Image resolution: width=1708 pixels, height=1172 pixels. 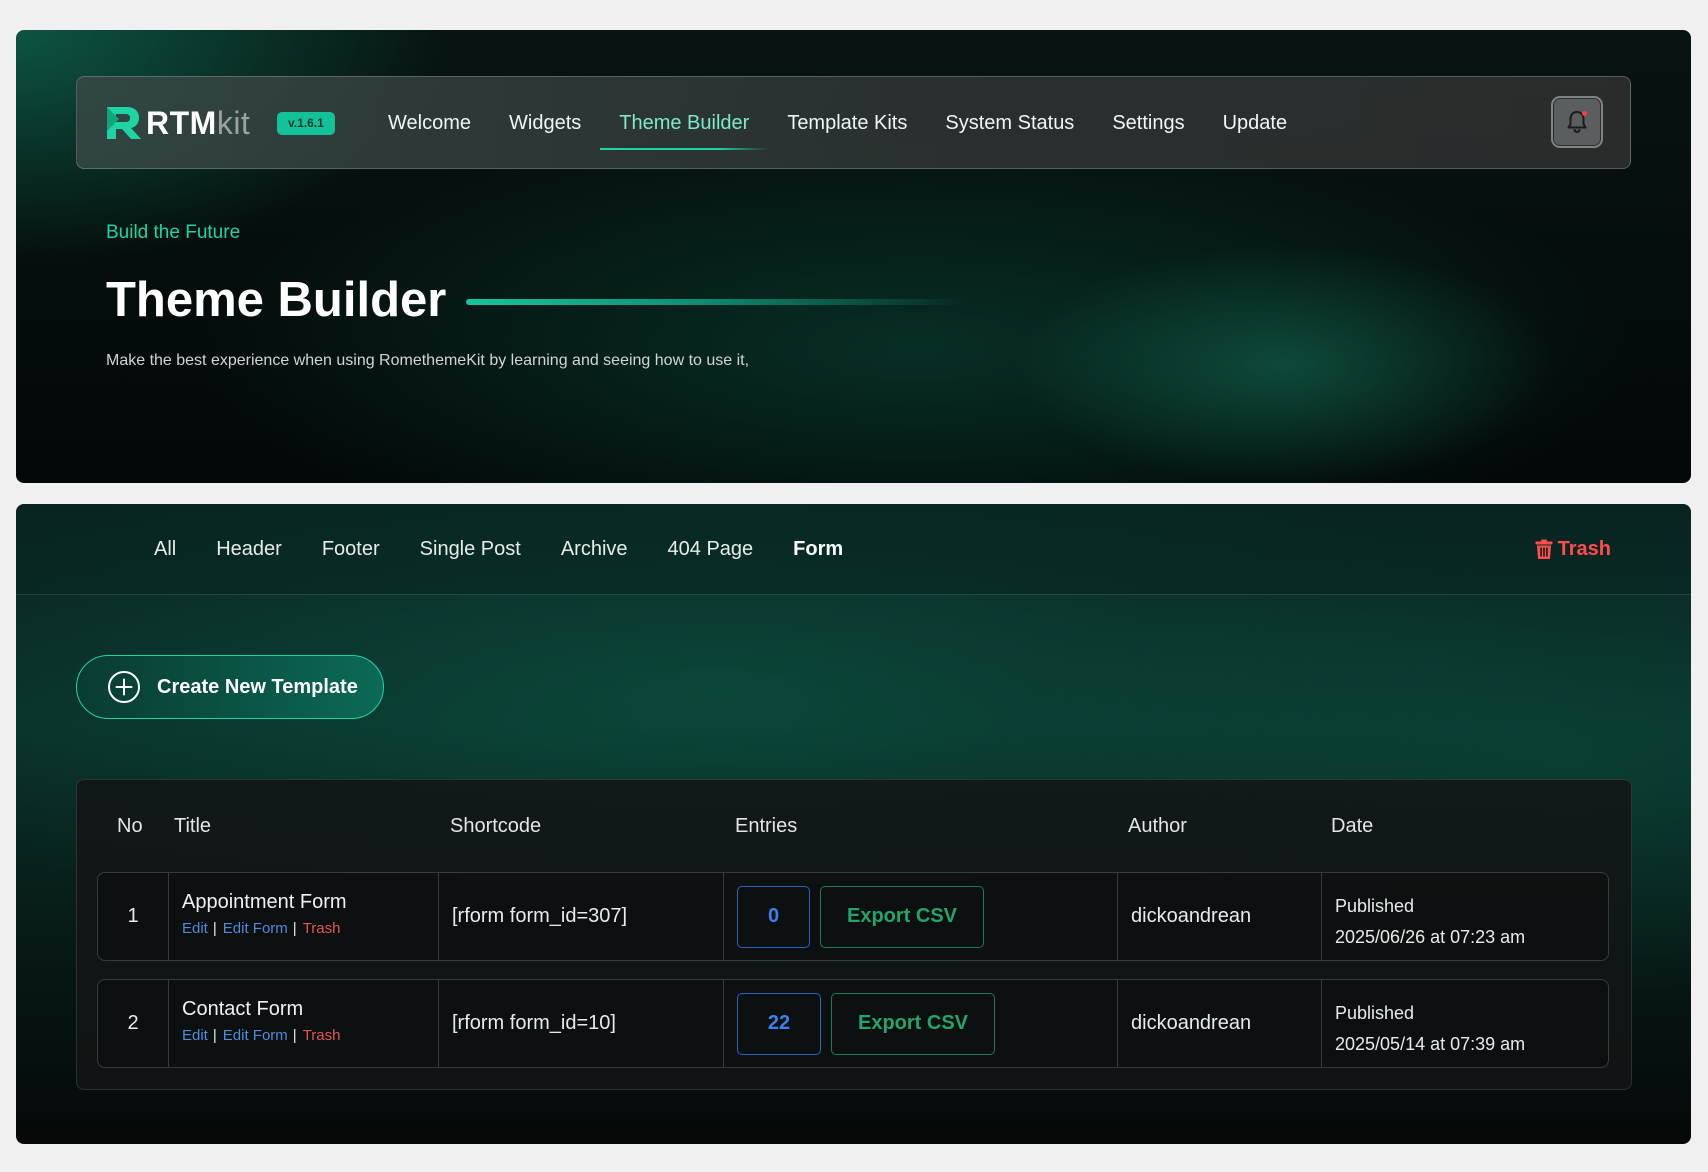 What do you see at coordinates (779, 1023) in the screenshot?
I see `entries-count-button: 22` at bounding box center [779, 1023].